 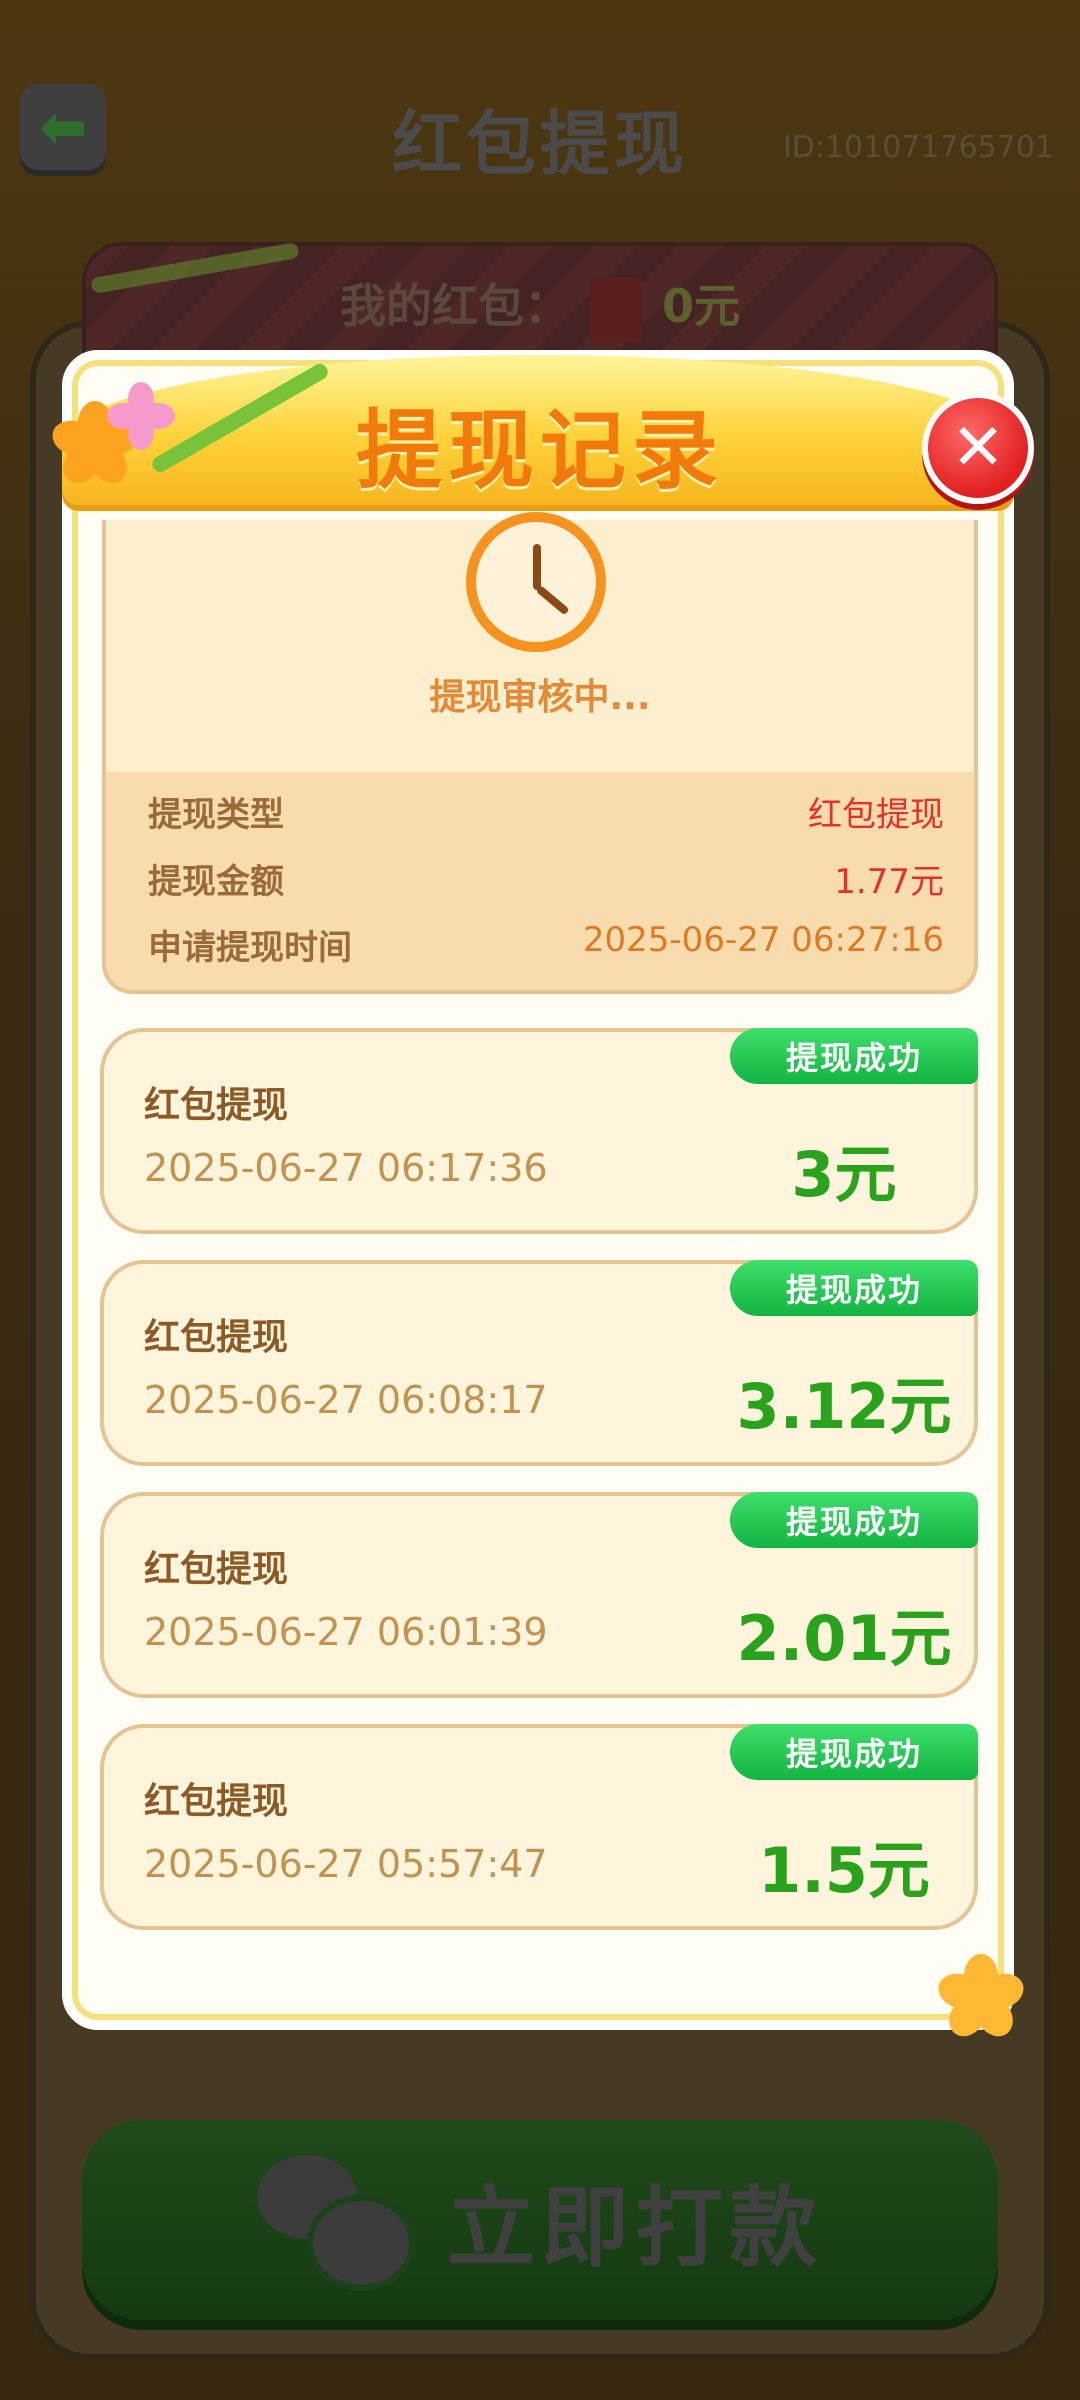 What do you see at coordinates (889, 882) in the screenshot?
I see `withdraw-amount-value: 1.77元` at bounding box center [889, 882].